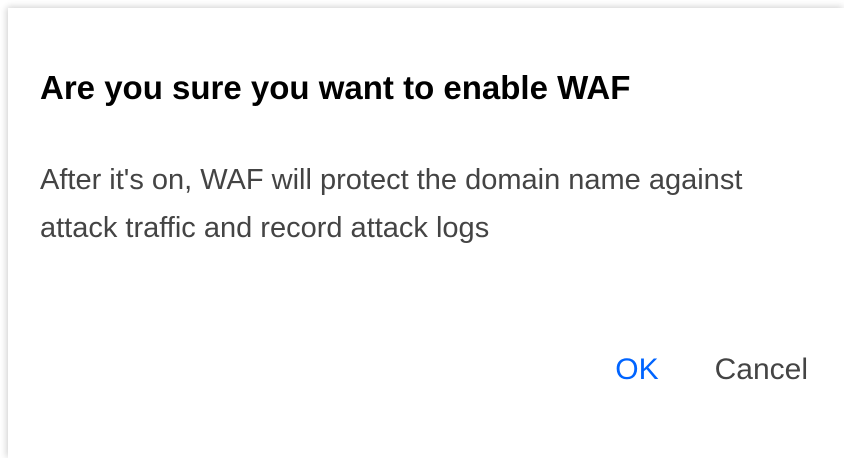 This screenshot has height=458, width=844. Describe the element at coordinates (711, 370) in the screenshot. I see `dialog-actions: OK Cancel` at that location.